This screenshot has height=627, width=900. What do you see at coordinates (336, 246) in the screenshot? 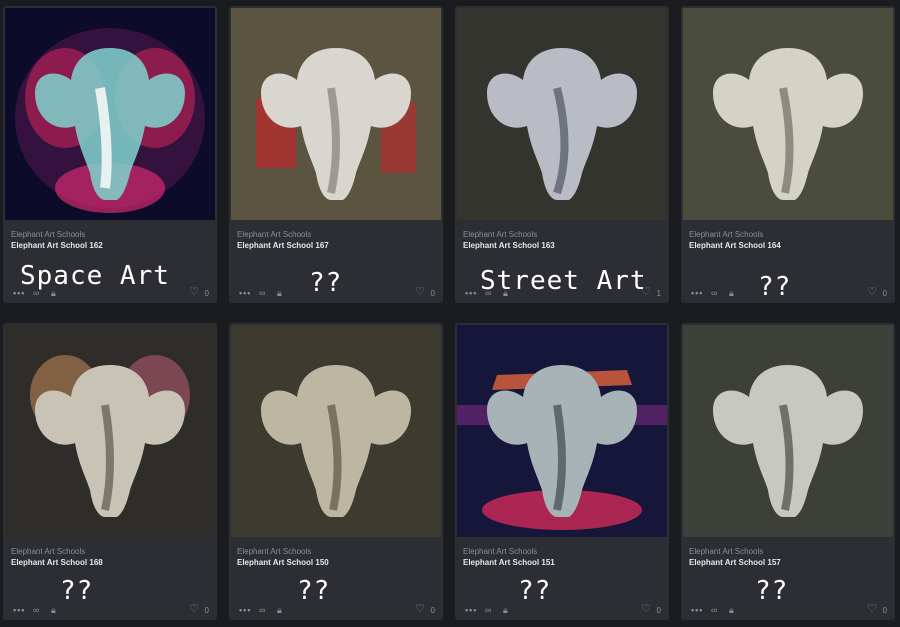
I see `item-title: Elephant Art School 167` at bounding box center [336, 246].